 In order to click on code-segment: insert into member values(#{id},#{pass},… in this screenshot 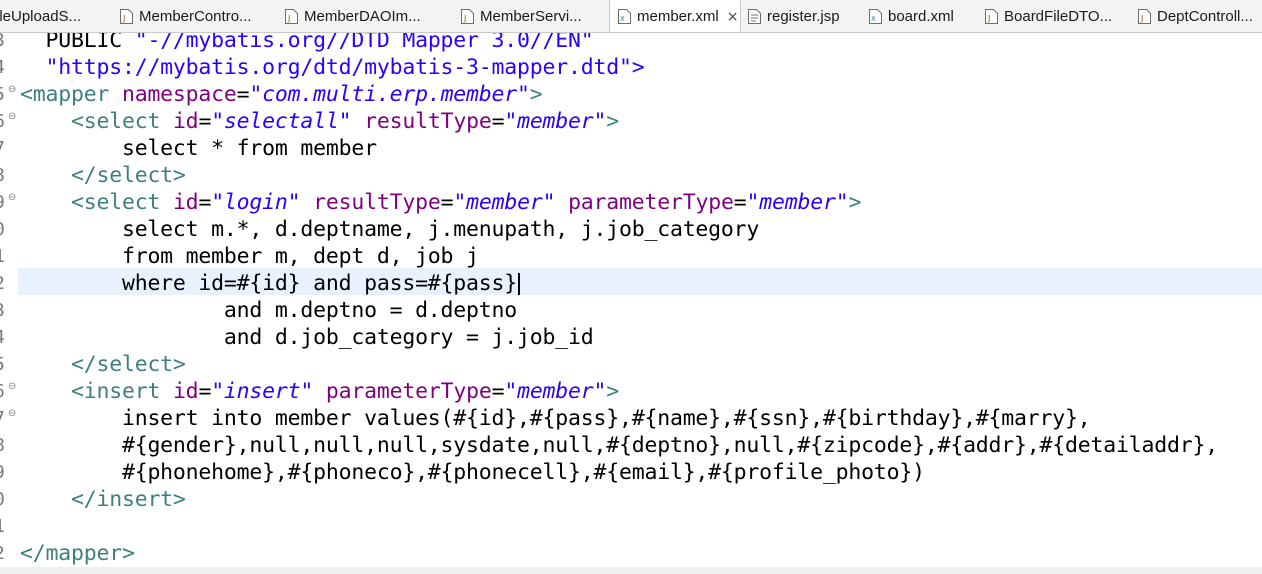, I will do `click(555, 418)`.